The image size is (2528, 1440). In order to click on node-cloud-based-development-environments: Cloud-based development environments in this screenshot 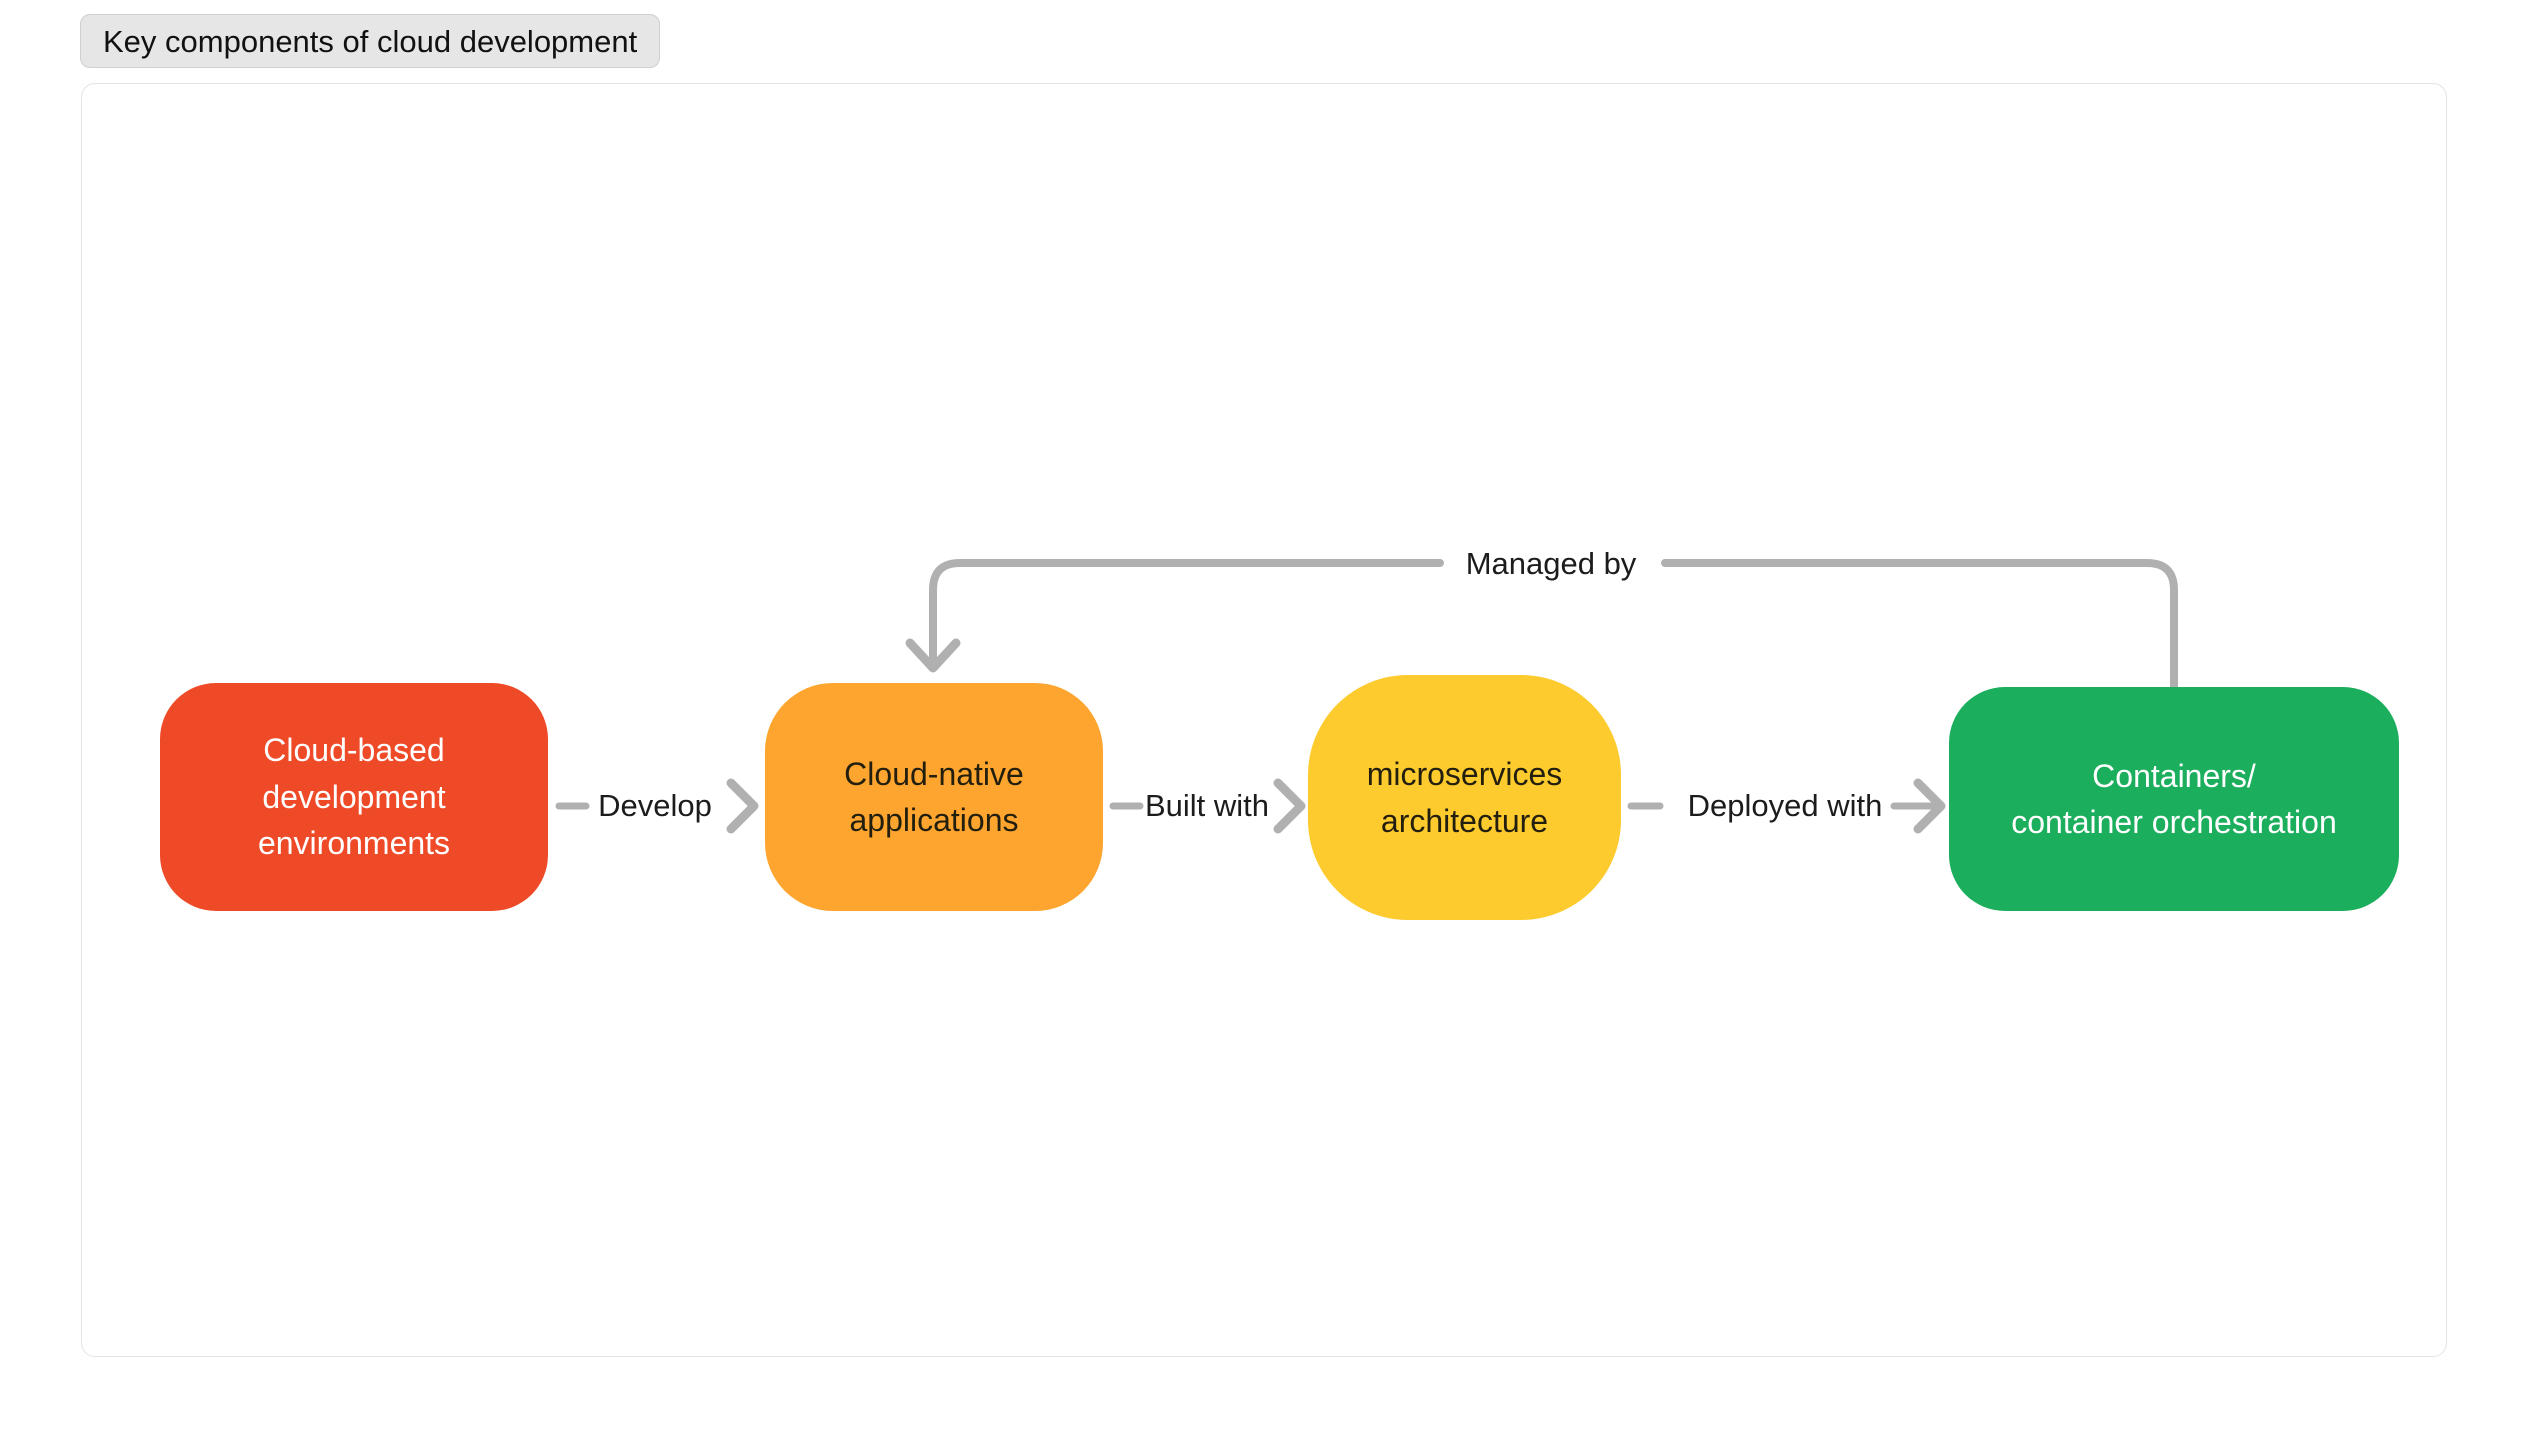, I will do `click(354, 797)`.